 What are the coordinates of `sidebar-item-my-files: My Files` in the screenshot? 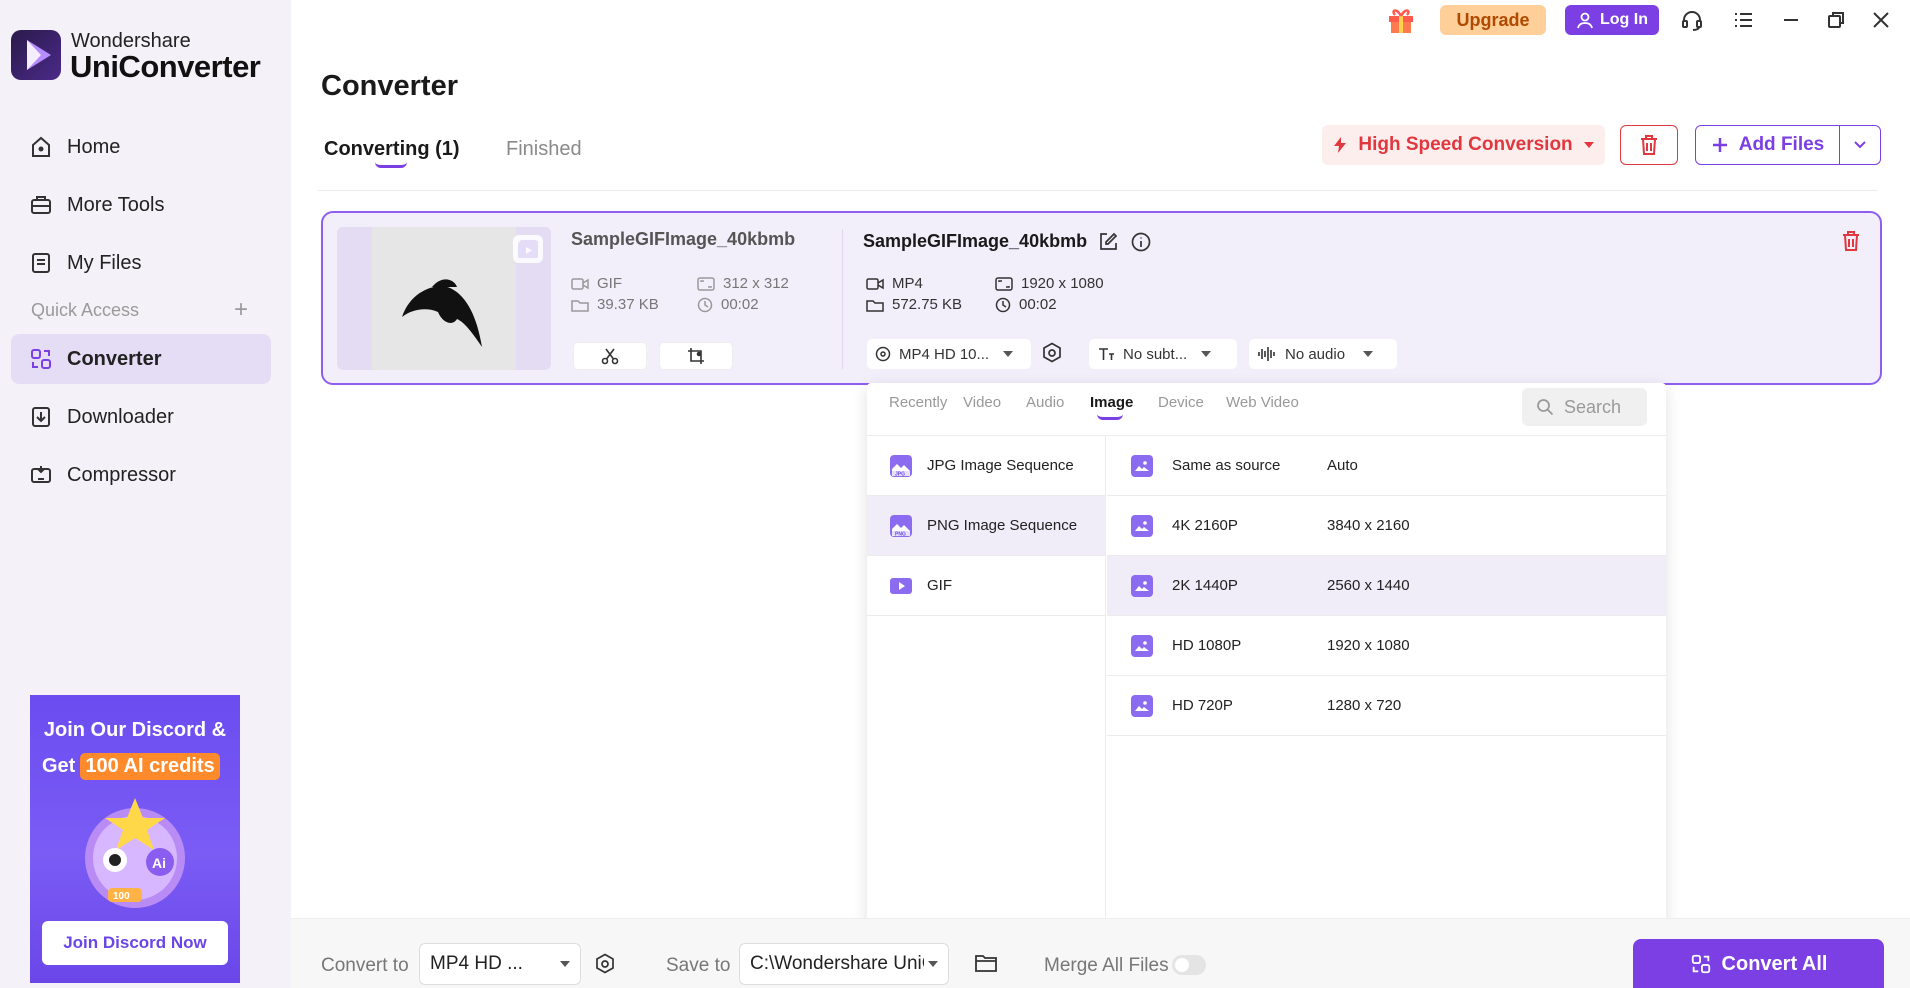 It's located at (141, 263).